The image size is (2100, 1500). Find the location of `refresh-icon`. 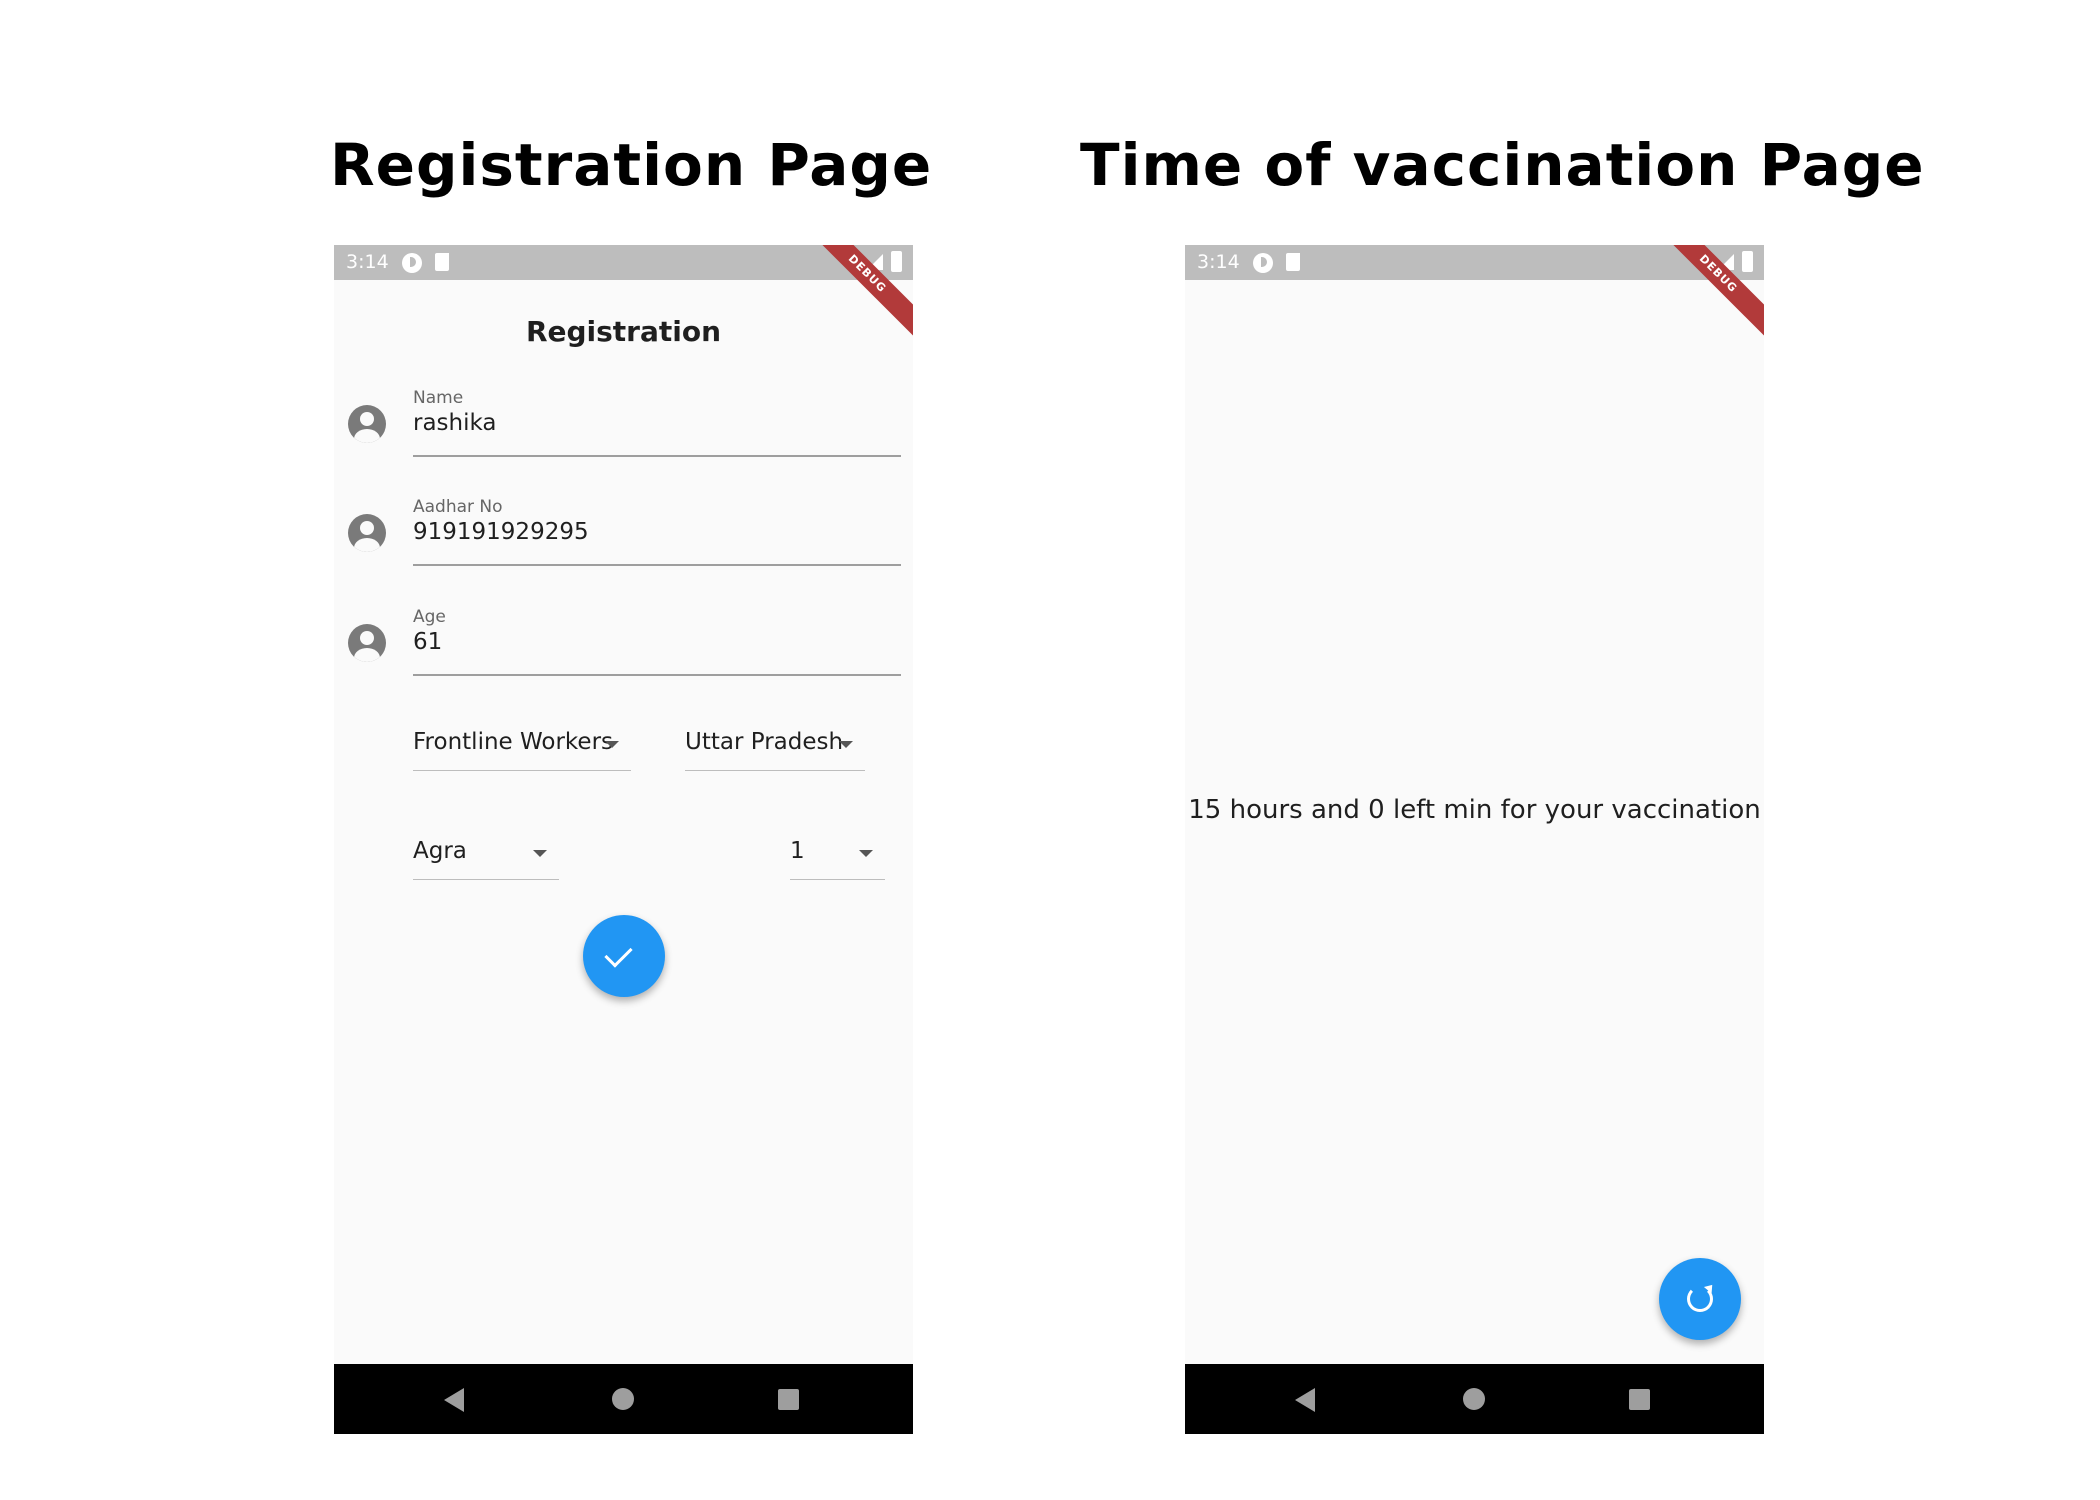

refresh-icon is located at coordinates (1700, 1299).